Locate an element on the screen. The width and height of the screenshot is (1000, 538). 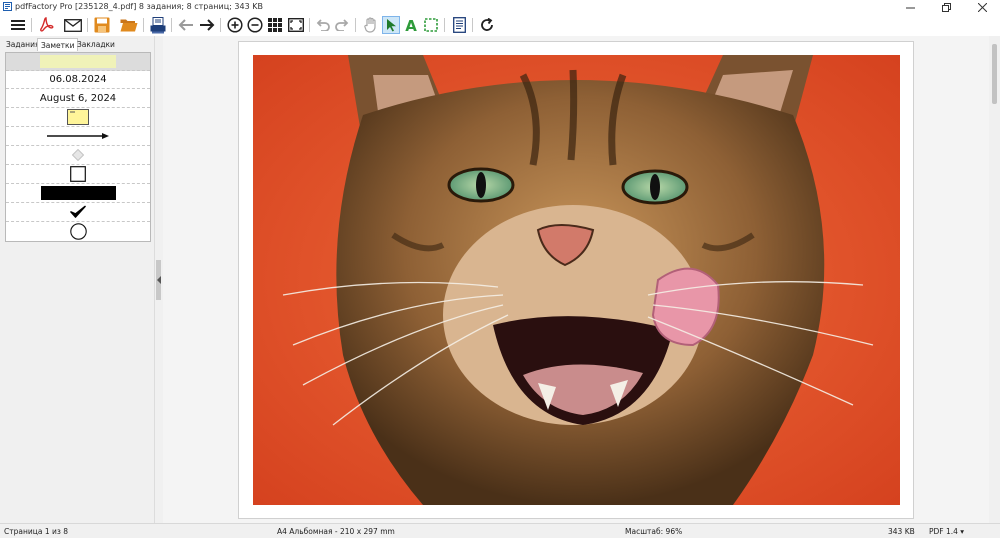
undo-button is located at coordinates (323, 25).